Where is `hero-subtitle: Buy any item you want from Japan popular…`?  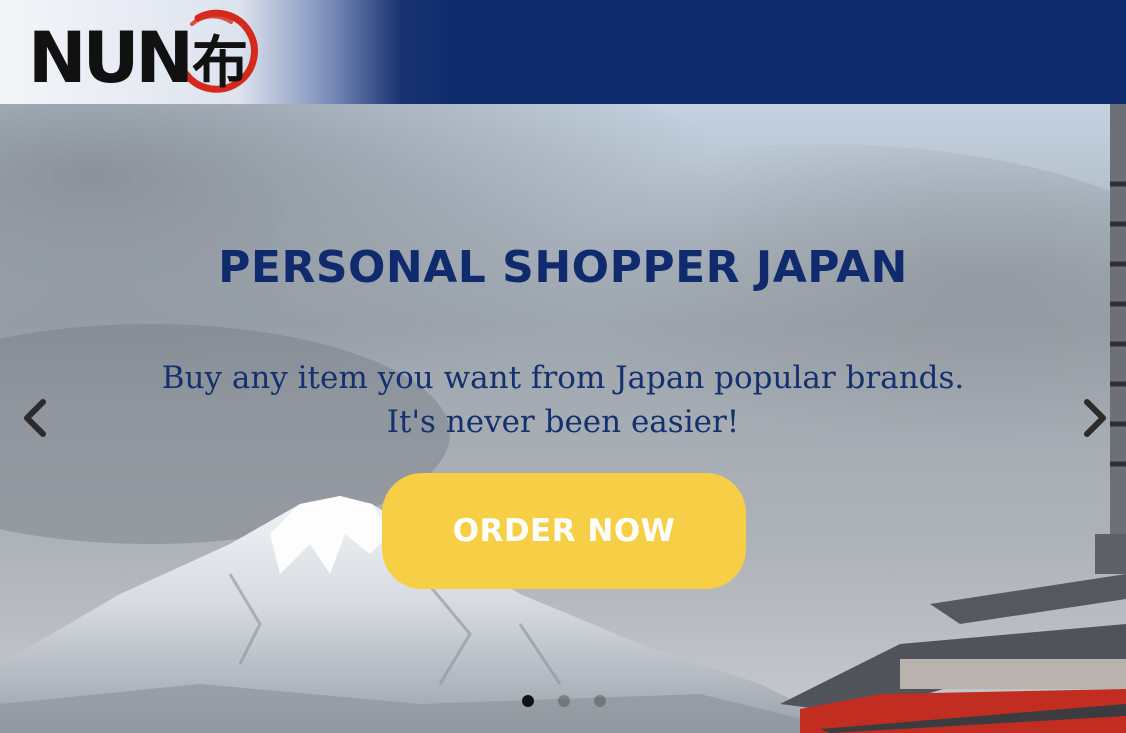 hero-subtitle: Buy any item you want from Japan popular… is located at coordinates (563, 400).